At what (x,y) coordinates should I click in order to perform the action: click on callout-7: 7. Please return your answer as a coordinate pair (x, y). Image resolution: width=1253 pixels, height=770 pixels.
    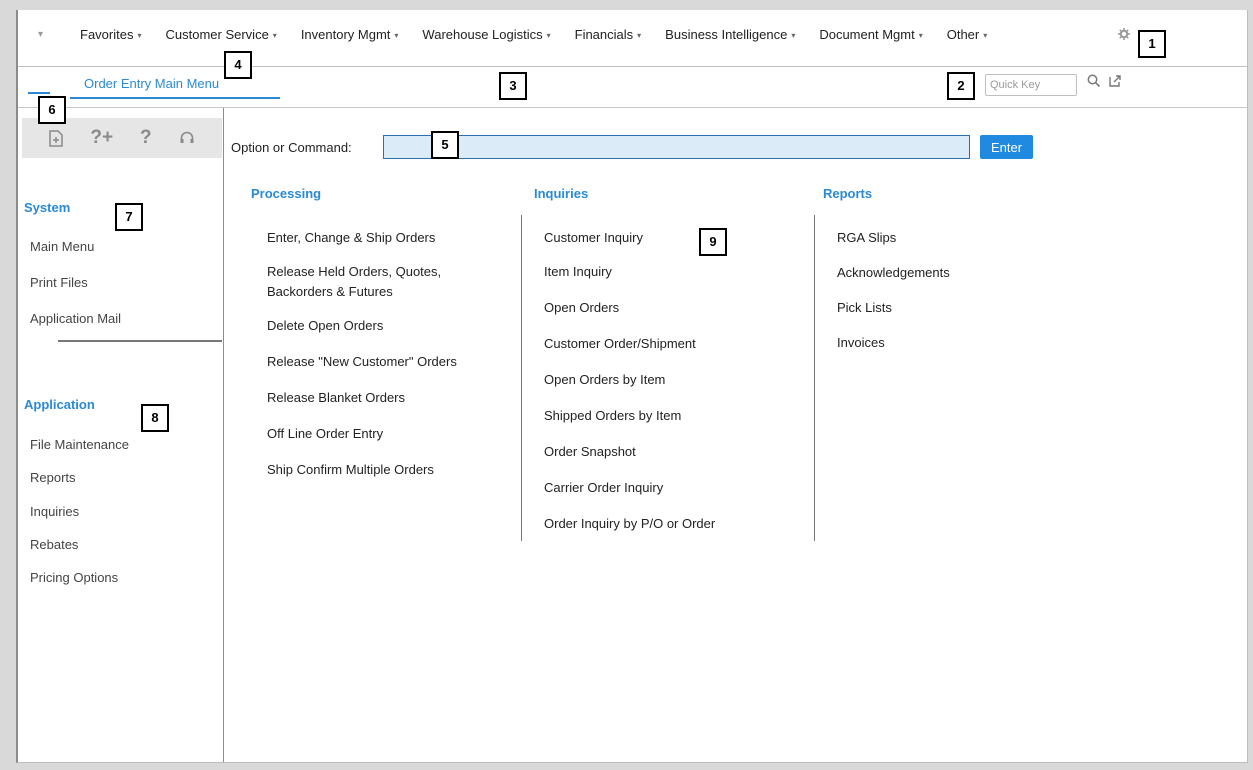
    Looking at the image, I should click on (129, 217).